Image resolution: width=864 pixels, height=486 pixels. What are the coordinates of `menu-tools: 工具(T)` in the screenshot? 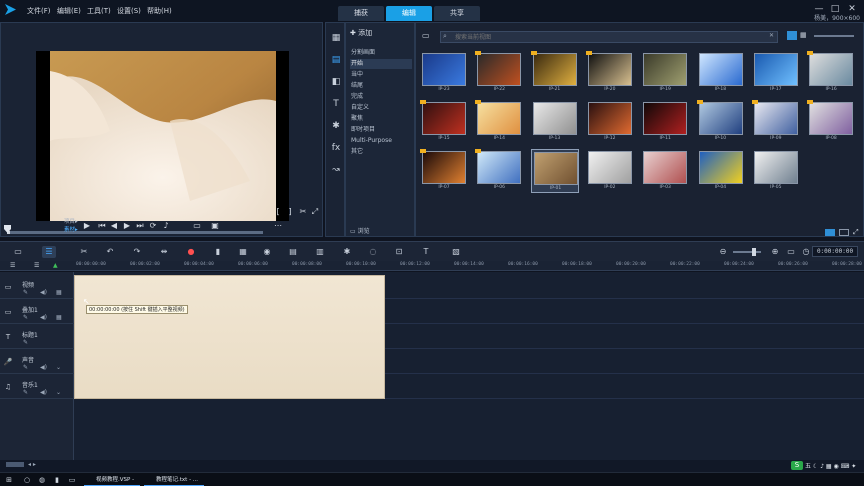 It's located at (99, 11).